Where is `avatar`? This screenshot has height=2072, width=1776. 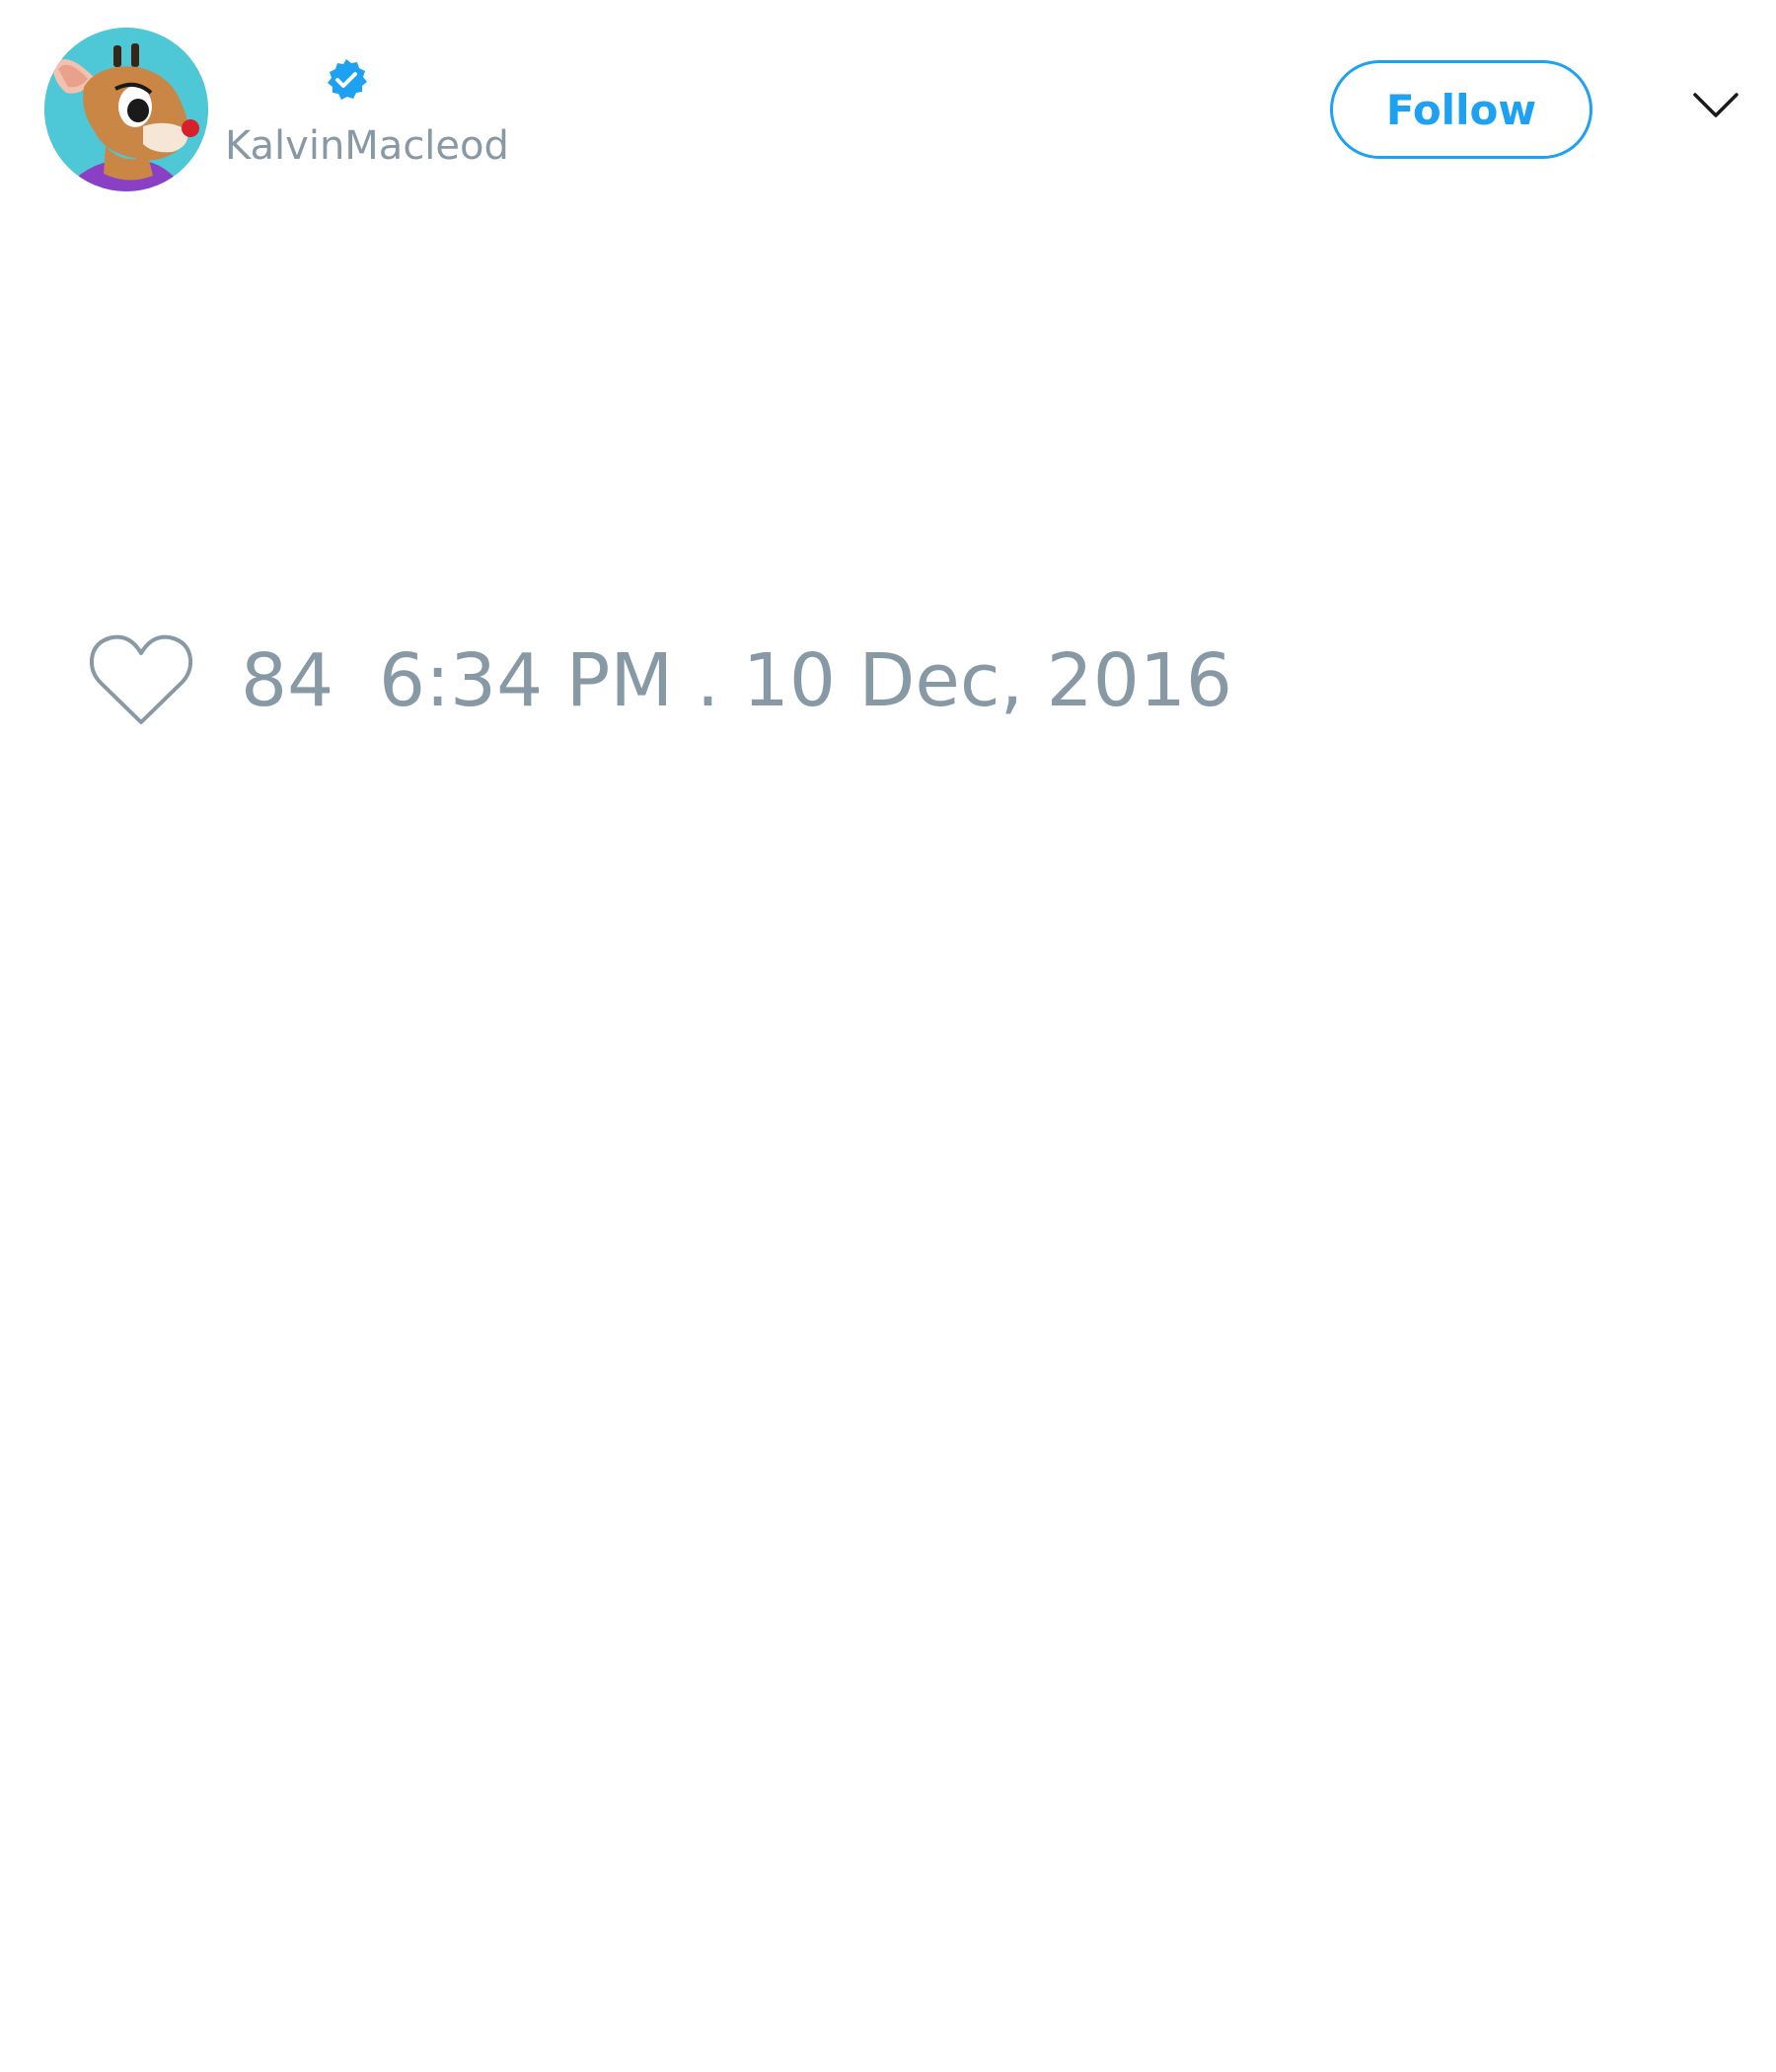 avatar is located at coordinates (126, 110).